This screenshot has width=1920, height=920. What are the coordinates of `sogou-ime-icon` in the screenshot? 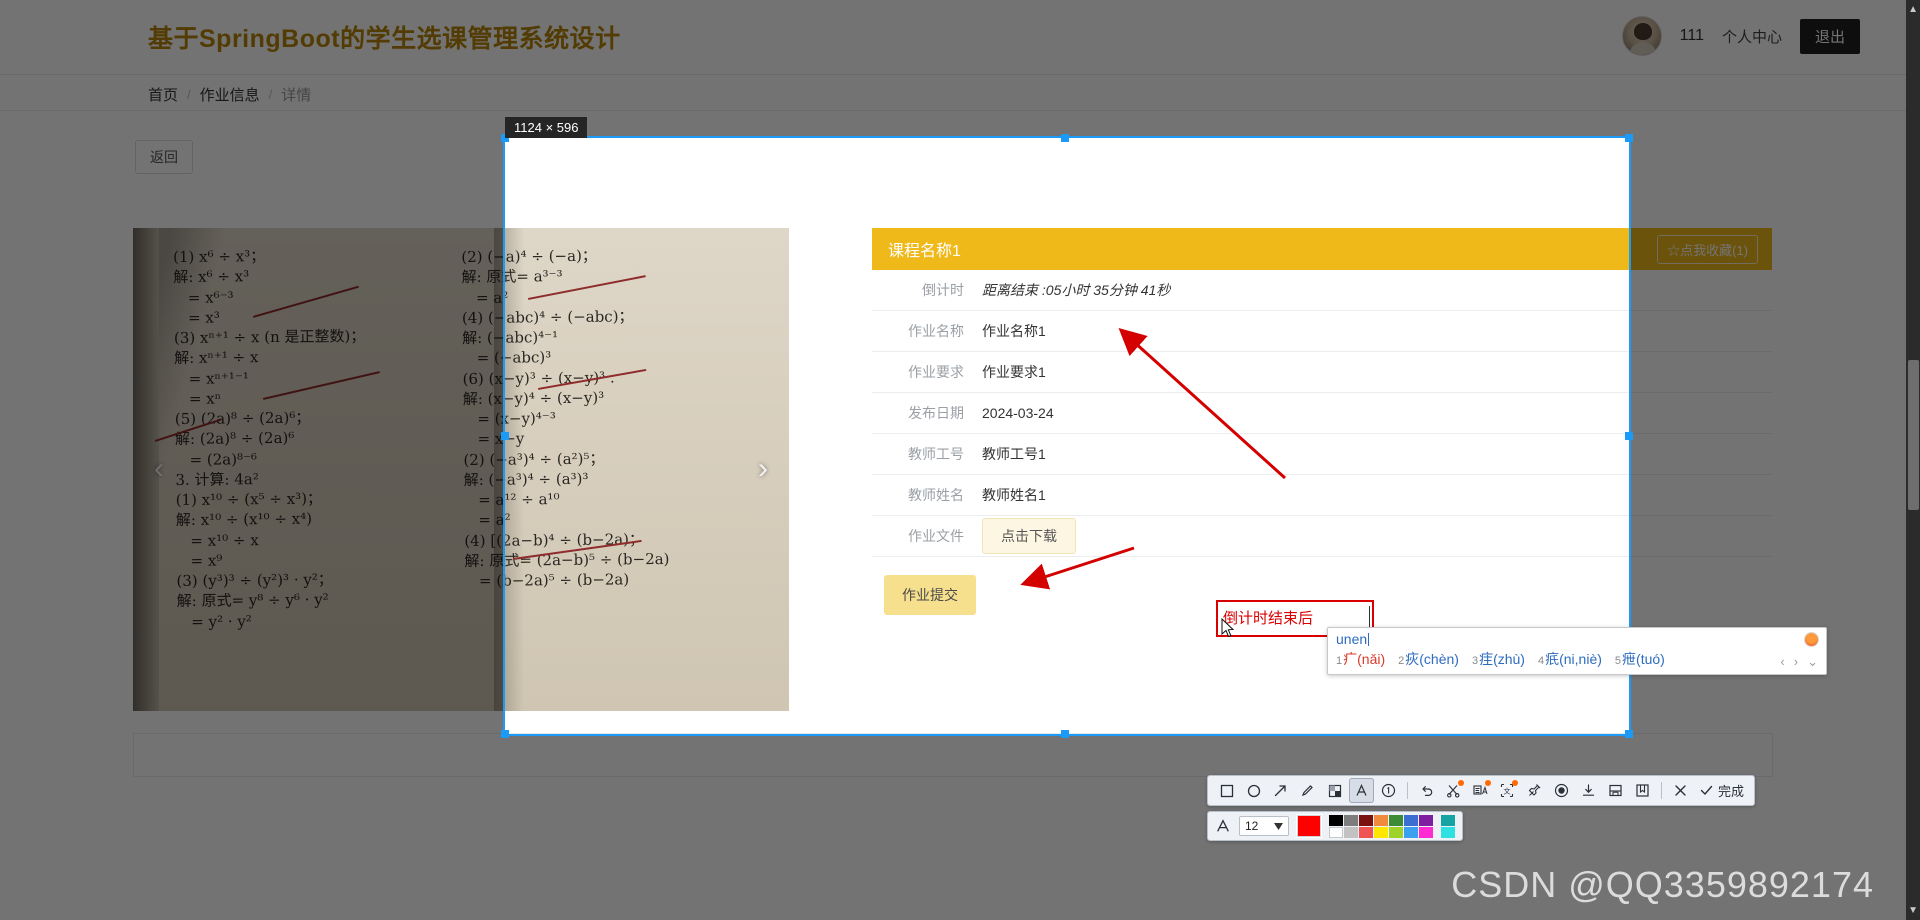 It's located at (1811, 639).